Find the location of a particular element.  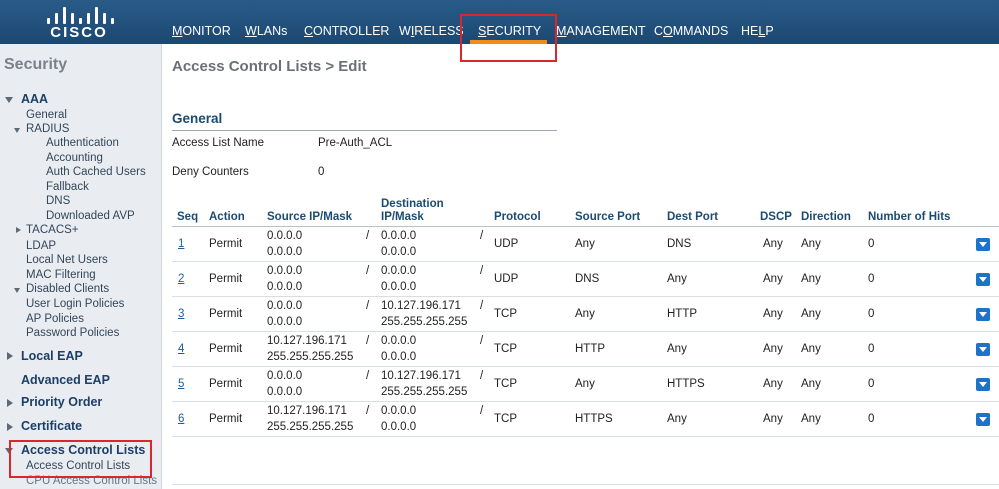

sidebar-item-ldap: LDAP is located at coordinates (41, 246).